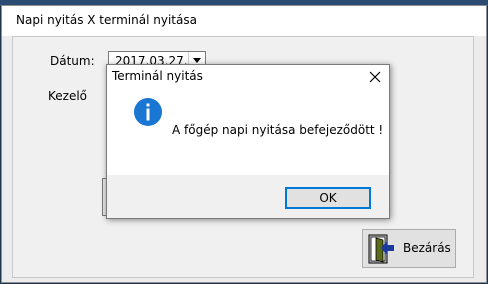  Describe the element at coordinates (72, 61) in the screenshot. I see `date-label: Dátum:` at that location.